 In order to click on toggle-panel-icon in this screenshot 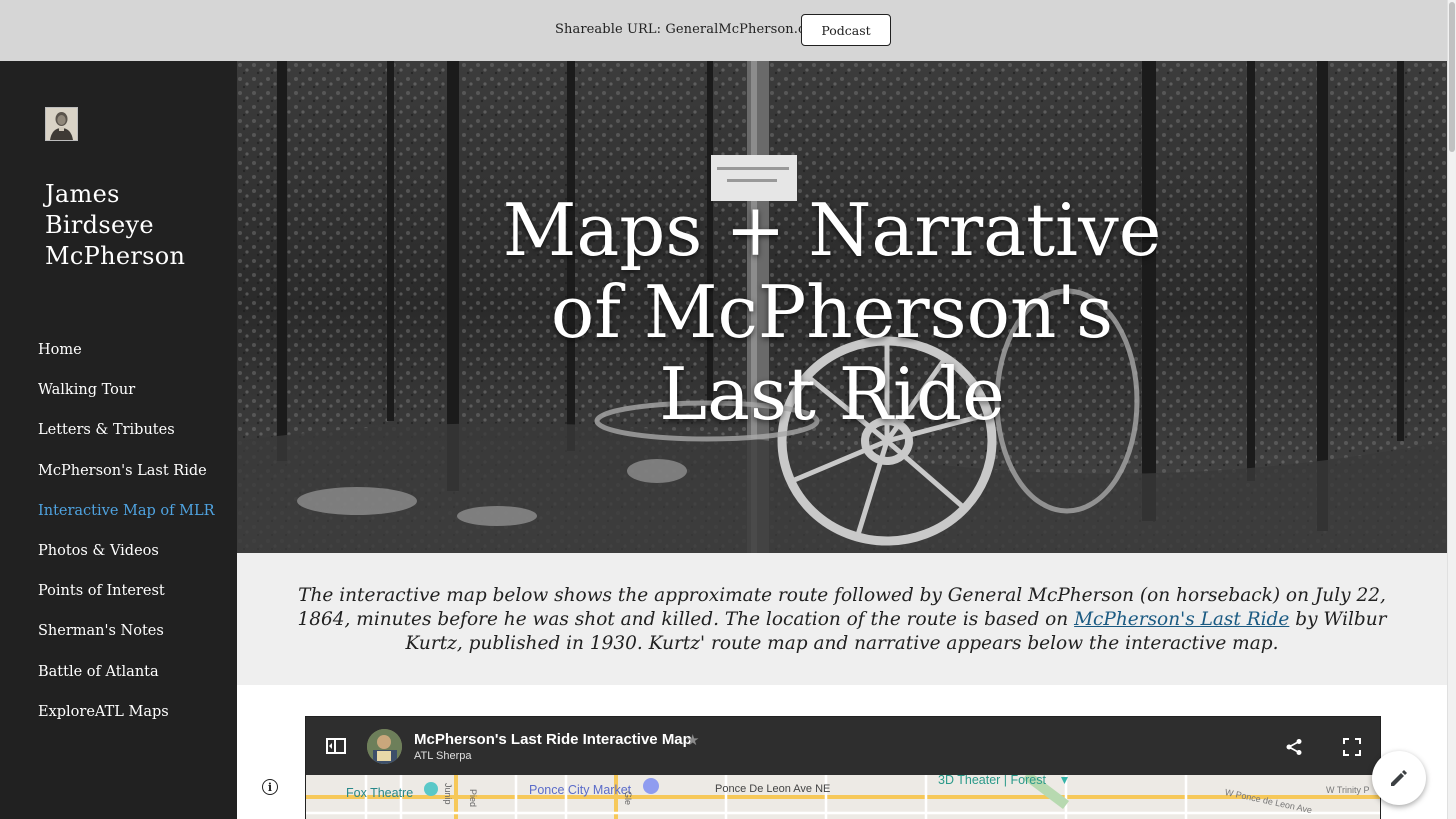, I will do `click(336, 746)`.